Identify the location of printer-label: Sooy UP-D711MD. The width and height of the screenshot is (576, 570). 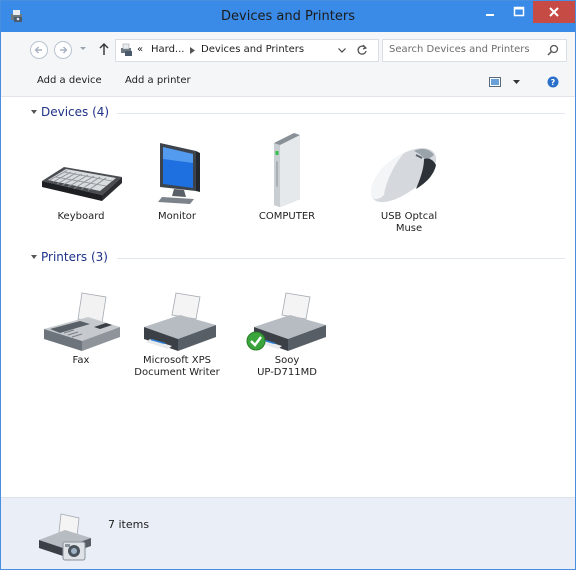
(287, 366).